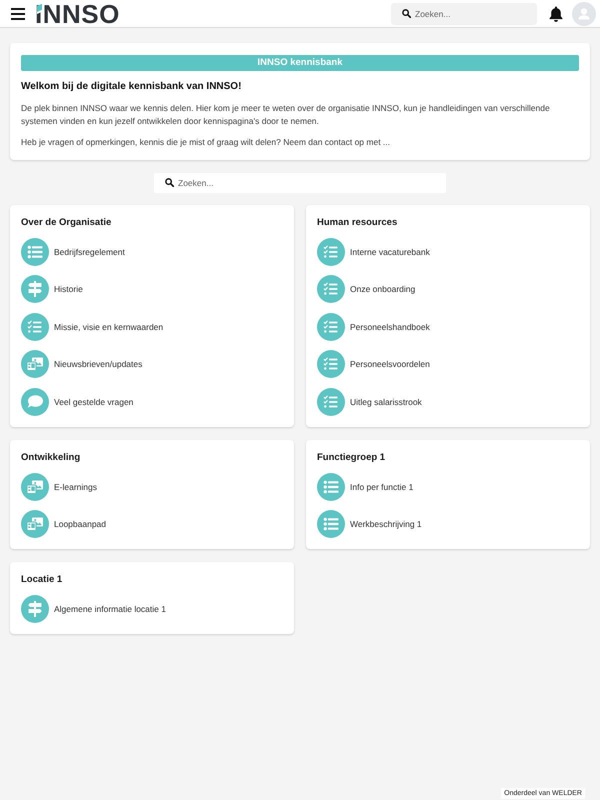  What do you see at coordinates (35, 402) in the screenshot?
I see `speech-bubble-icon` at bounding box center [35, 402].